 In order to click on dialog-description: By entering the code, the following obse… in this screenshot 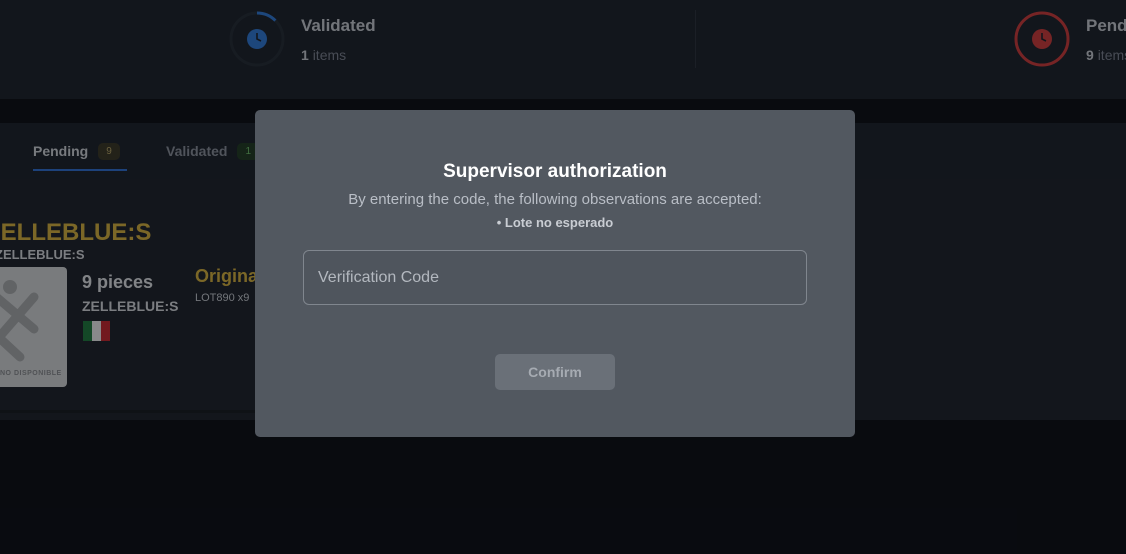, I will do `click(555, 199)`.